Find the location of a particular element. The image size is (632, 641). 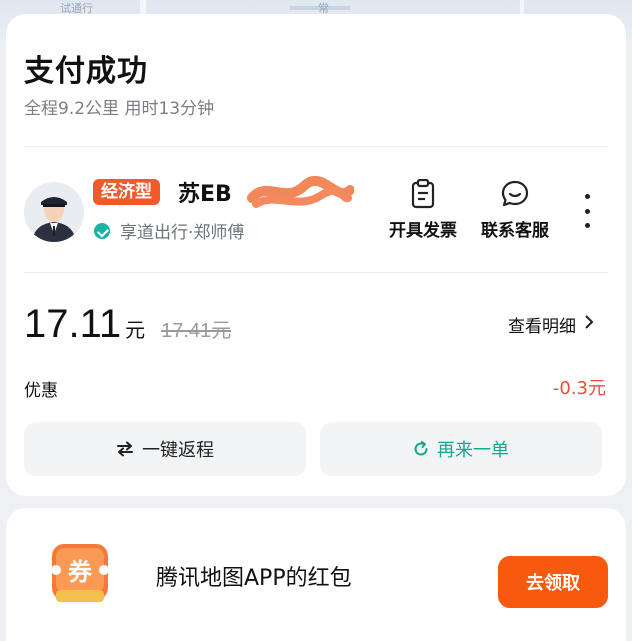

return-trip-button: 一键返程 is located at coordinates (165, 449).